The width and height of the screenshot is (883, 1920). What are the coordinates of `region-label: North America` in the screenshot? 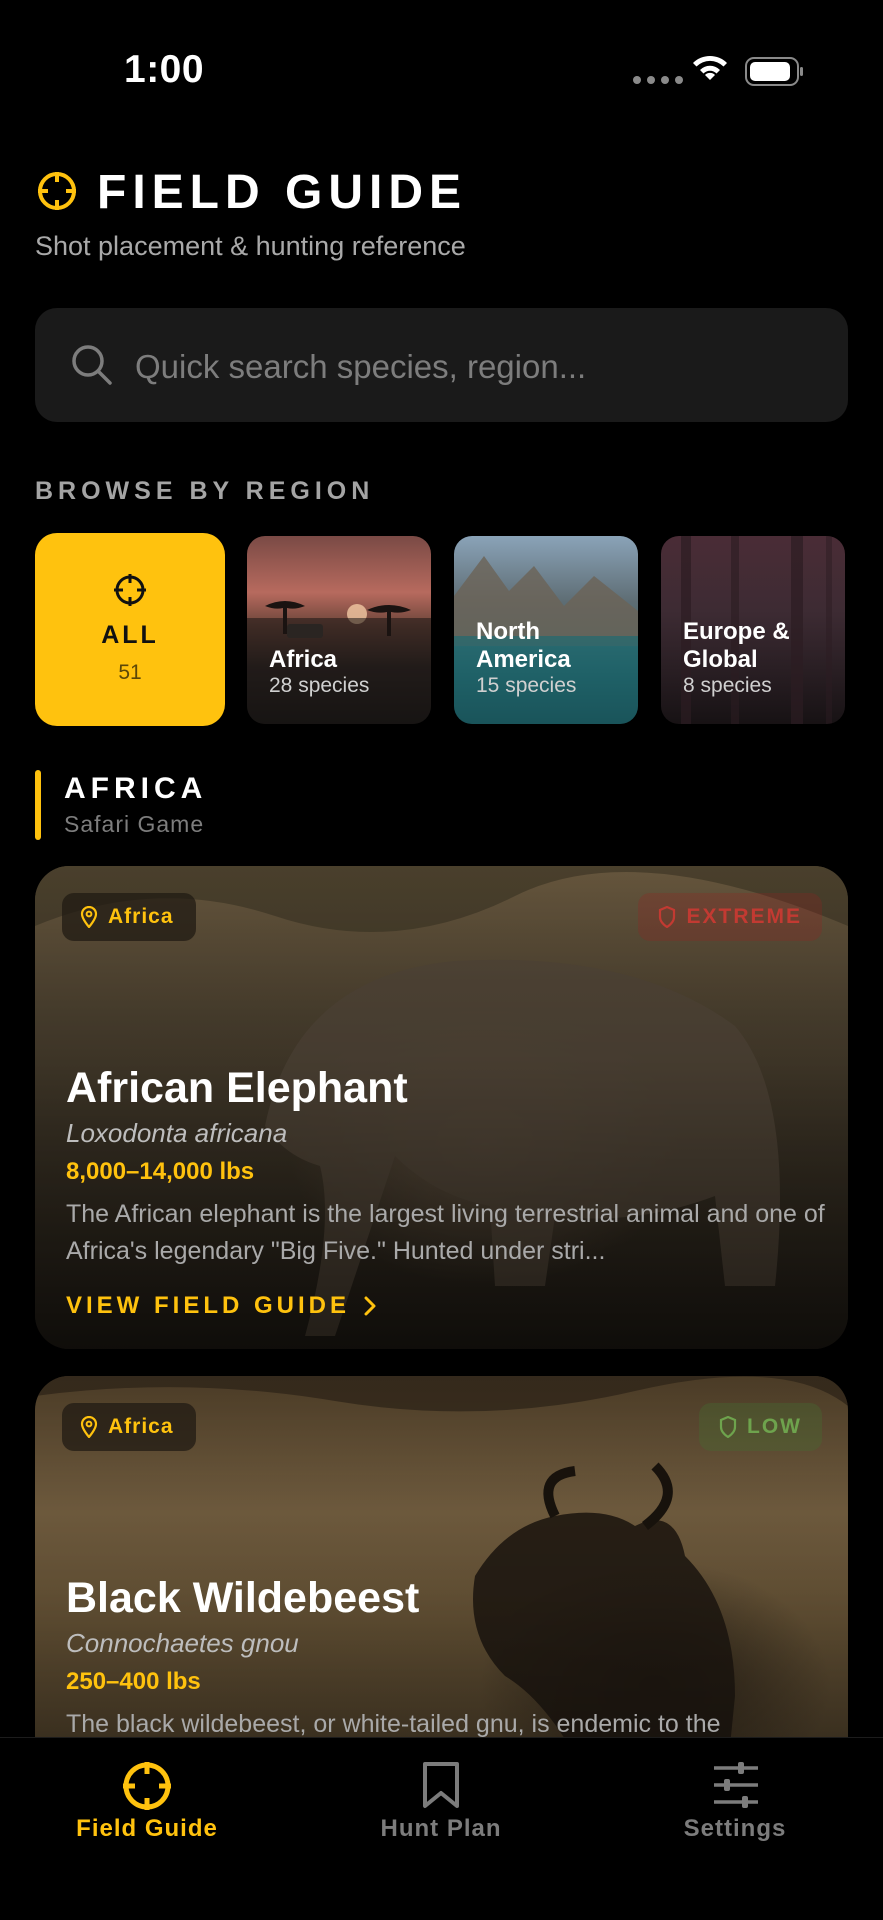 It's located at (523, 645).